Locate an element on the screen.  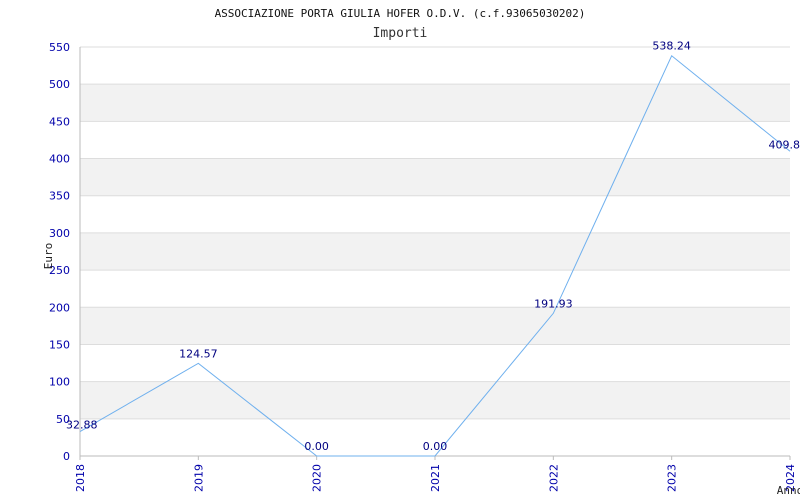
chart-subtitle: Importi is located at coordinates (400, 33).